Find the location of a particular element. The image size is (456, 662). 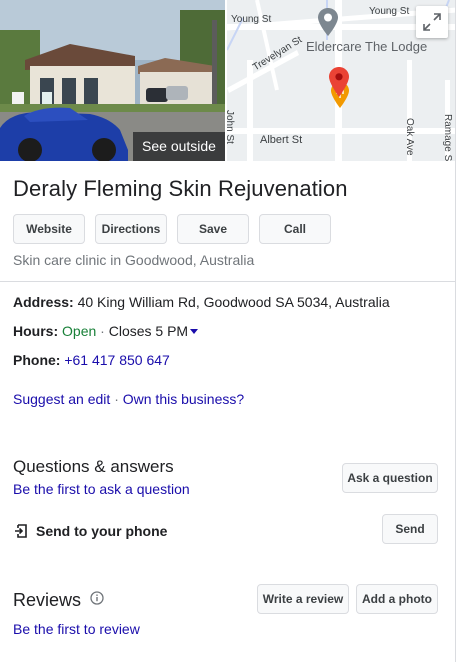

send-to-phone-icon is located at coordinates (21, 531).